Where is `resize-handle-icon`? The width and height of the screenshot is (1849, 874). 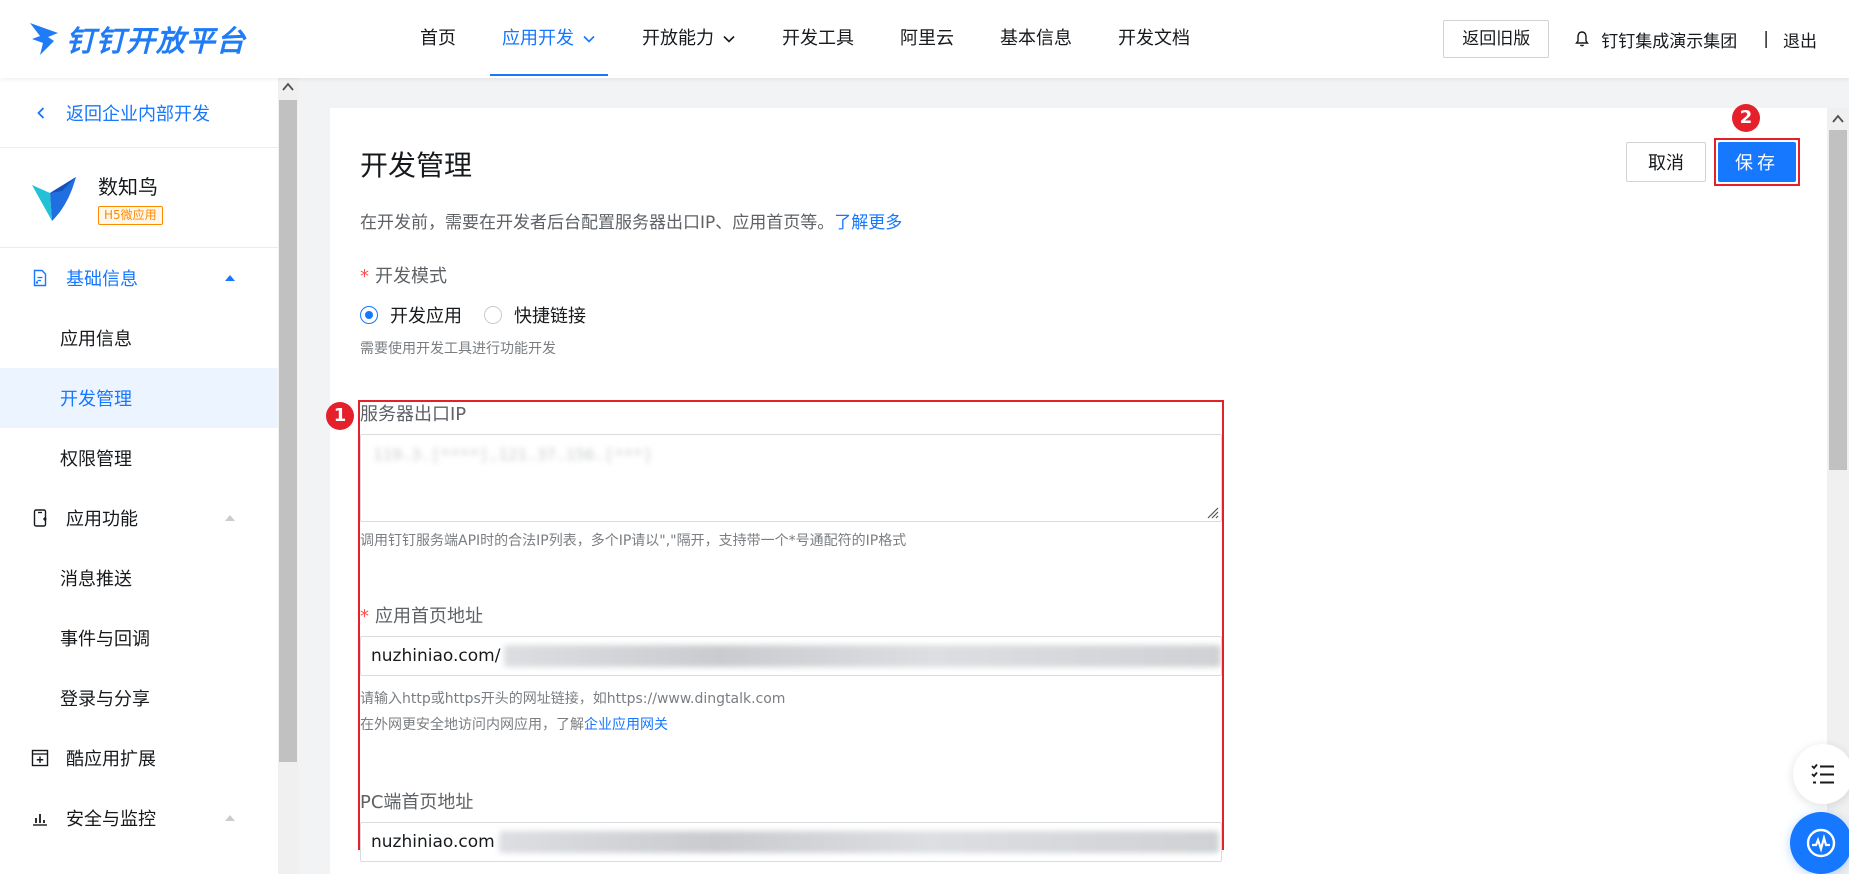 resize-handle-icon is located at coordinates (1212, 512).